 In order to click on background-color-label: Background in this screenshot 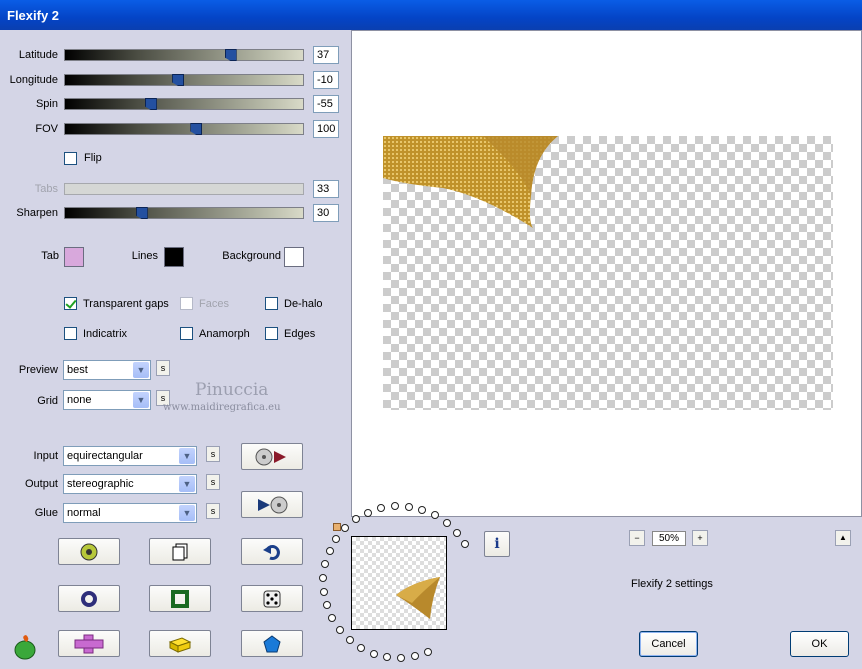, I will do `click(251, 256)`.